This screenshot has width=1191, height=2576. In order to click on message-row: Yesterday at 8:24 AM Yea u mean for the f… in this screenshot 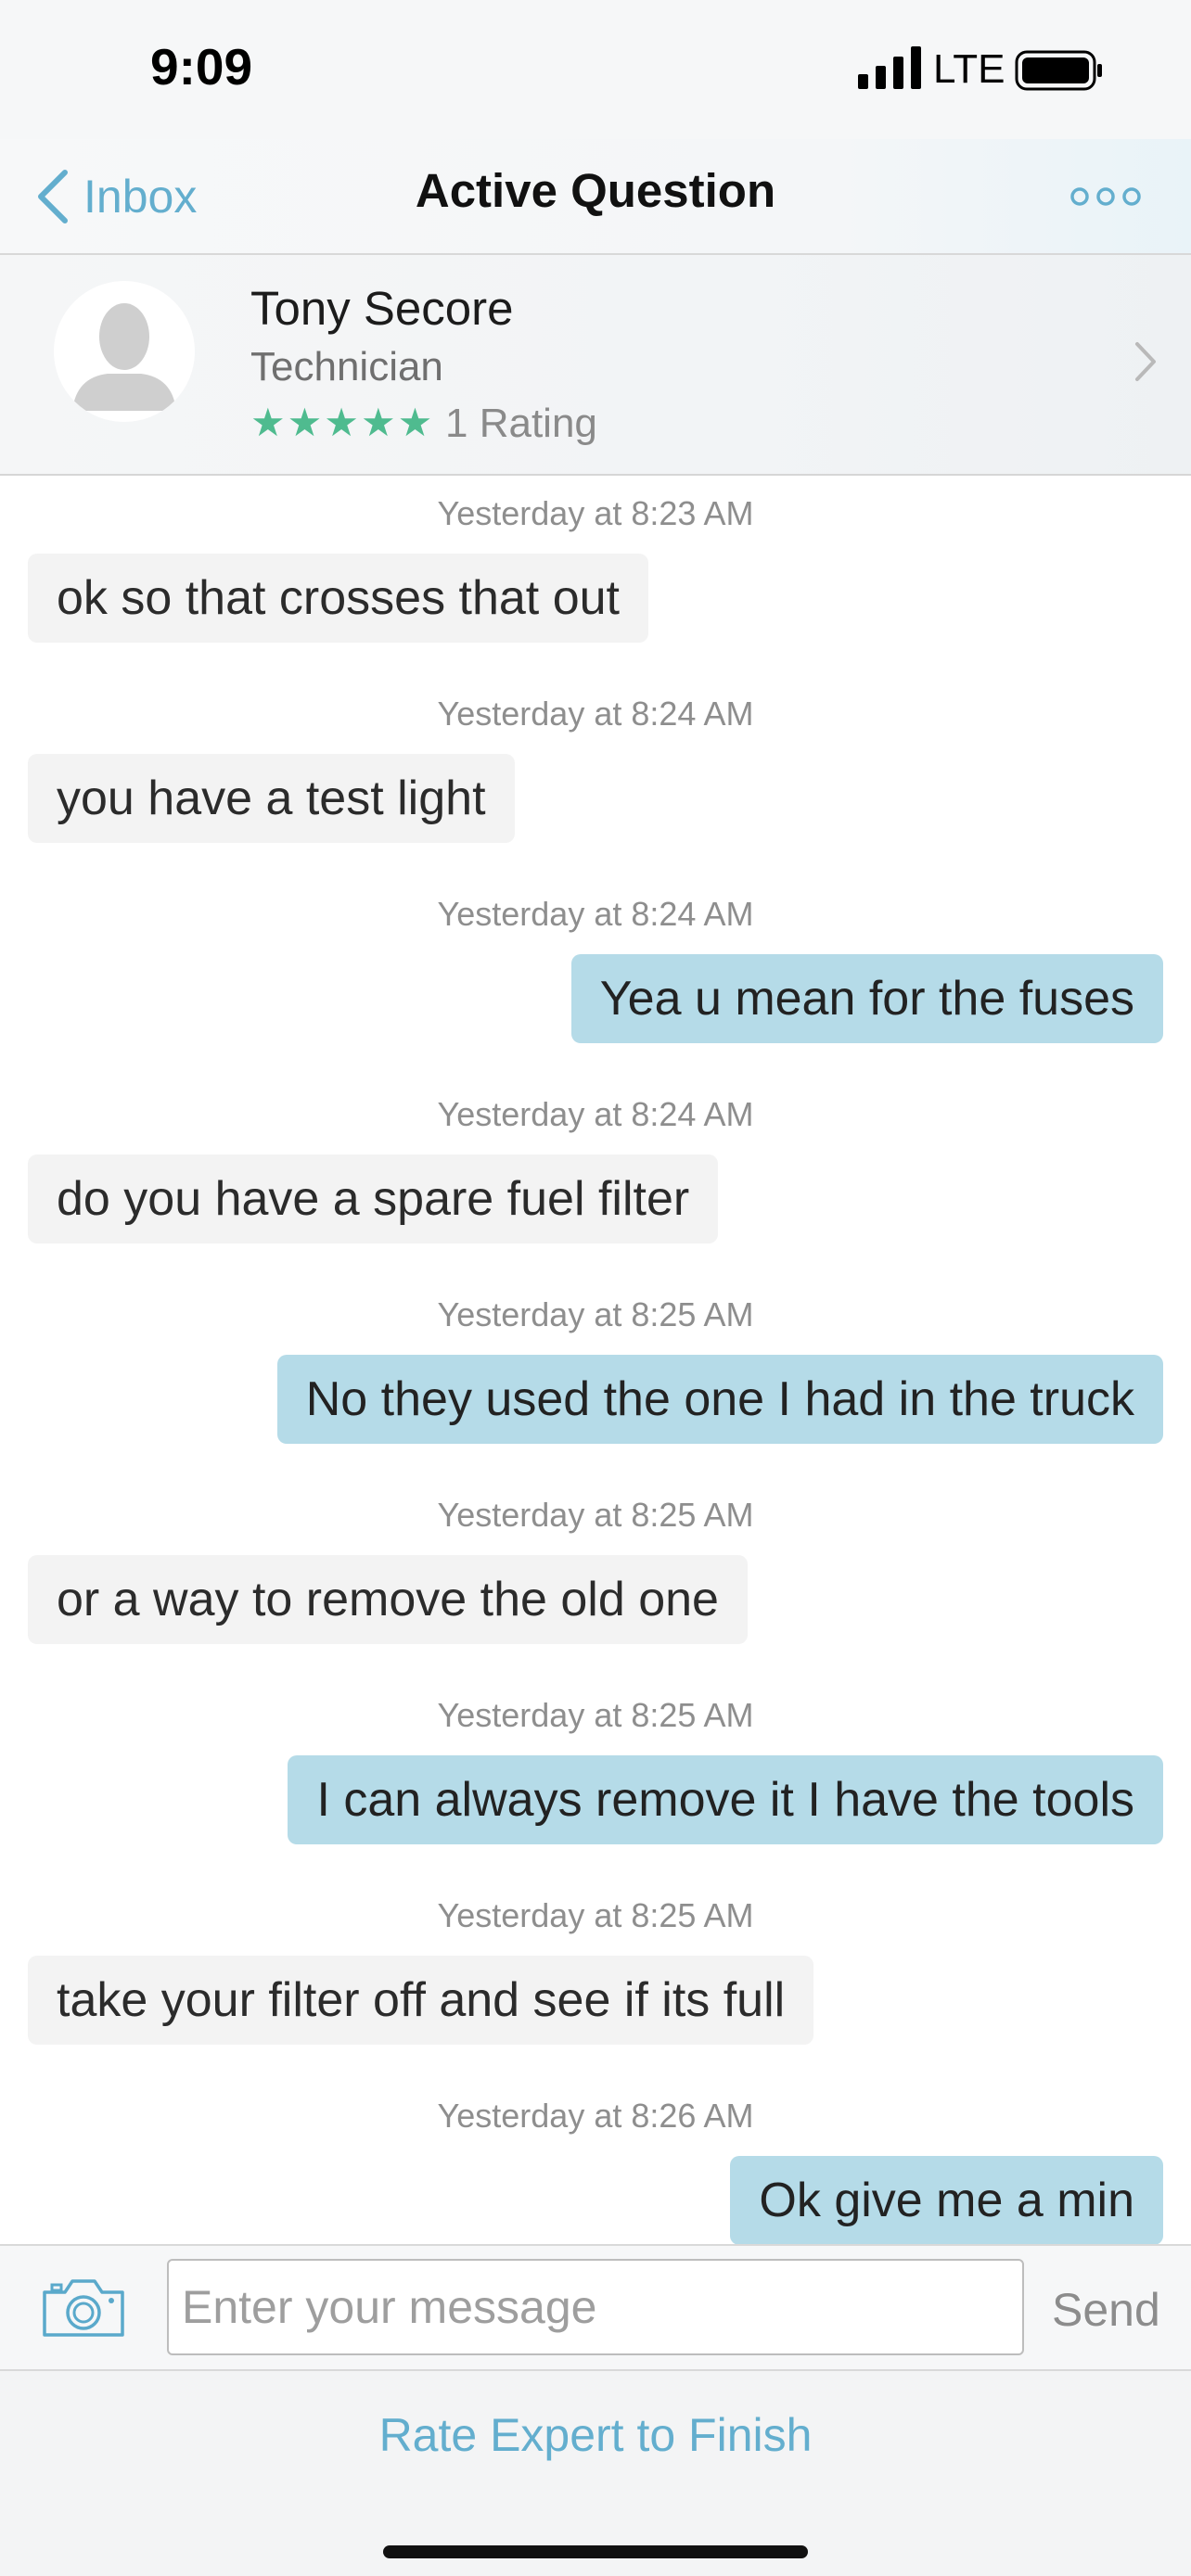, I will do `click(595, 977)`.